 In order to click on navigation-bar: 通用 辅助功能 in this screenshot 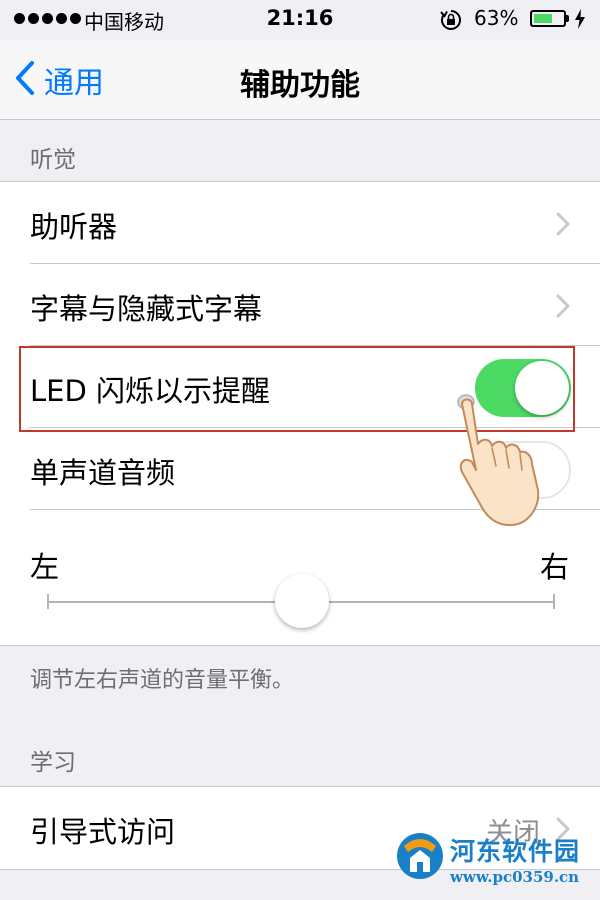, I will do `click(300, 80)`.